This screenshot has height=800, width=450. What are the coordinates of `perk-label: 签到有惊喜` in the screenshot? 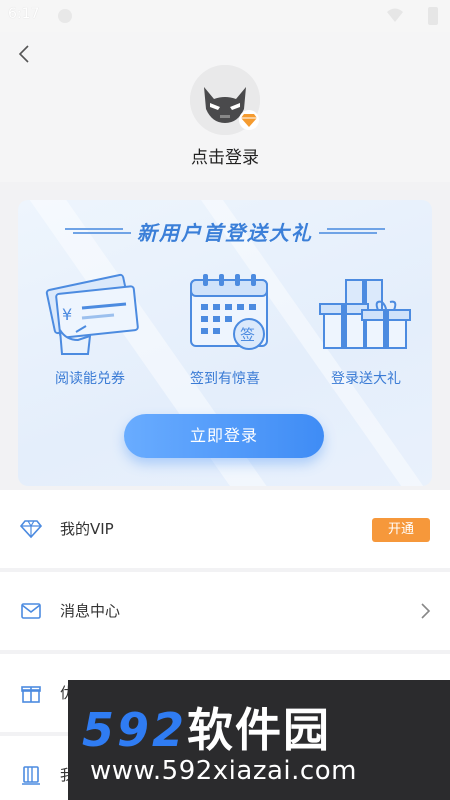 It's located at (225, 379).